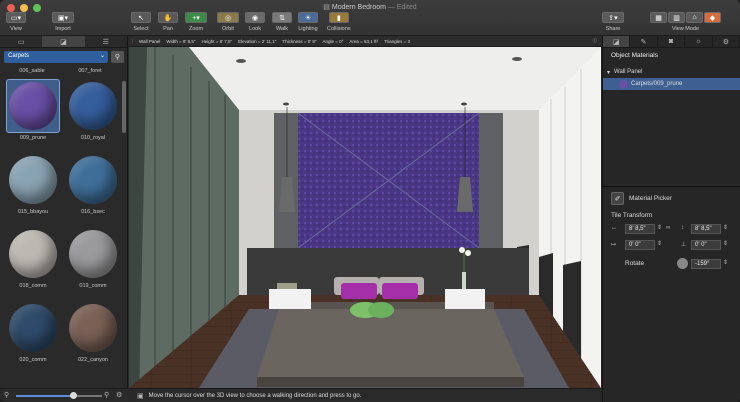  What do you see at coordinates (33, 286) in the screenshot?
I see `material-label: 018_comm` at bounding box center [33, 286].